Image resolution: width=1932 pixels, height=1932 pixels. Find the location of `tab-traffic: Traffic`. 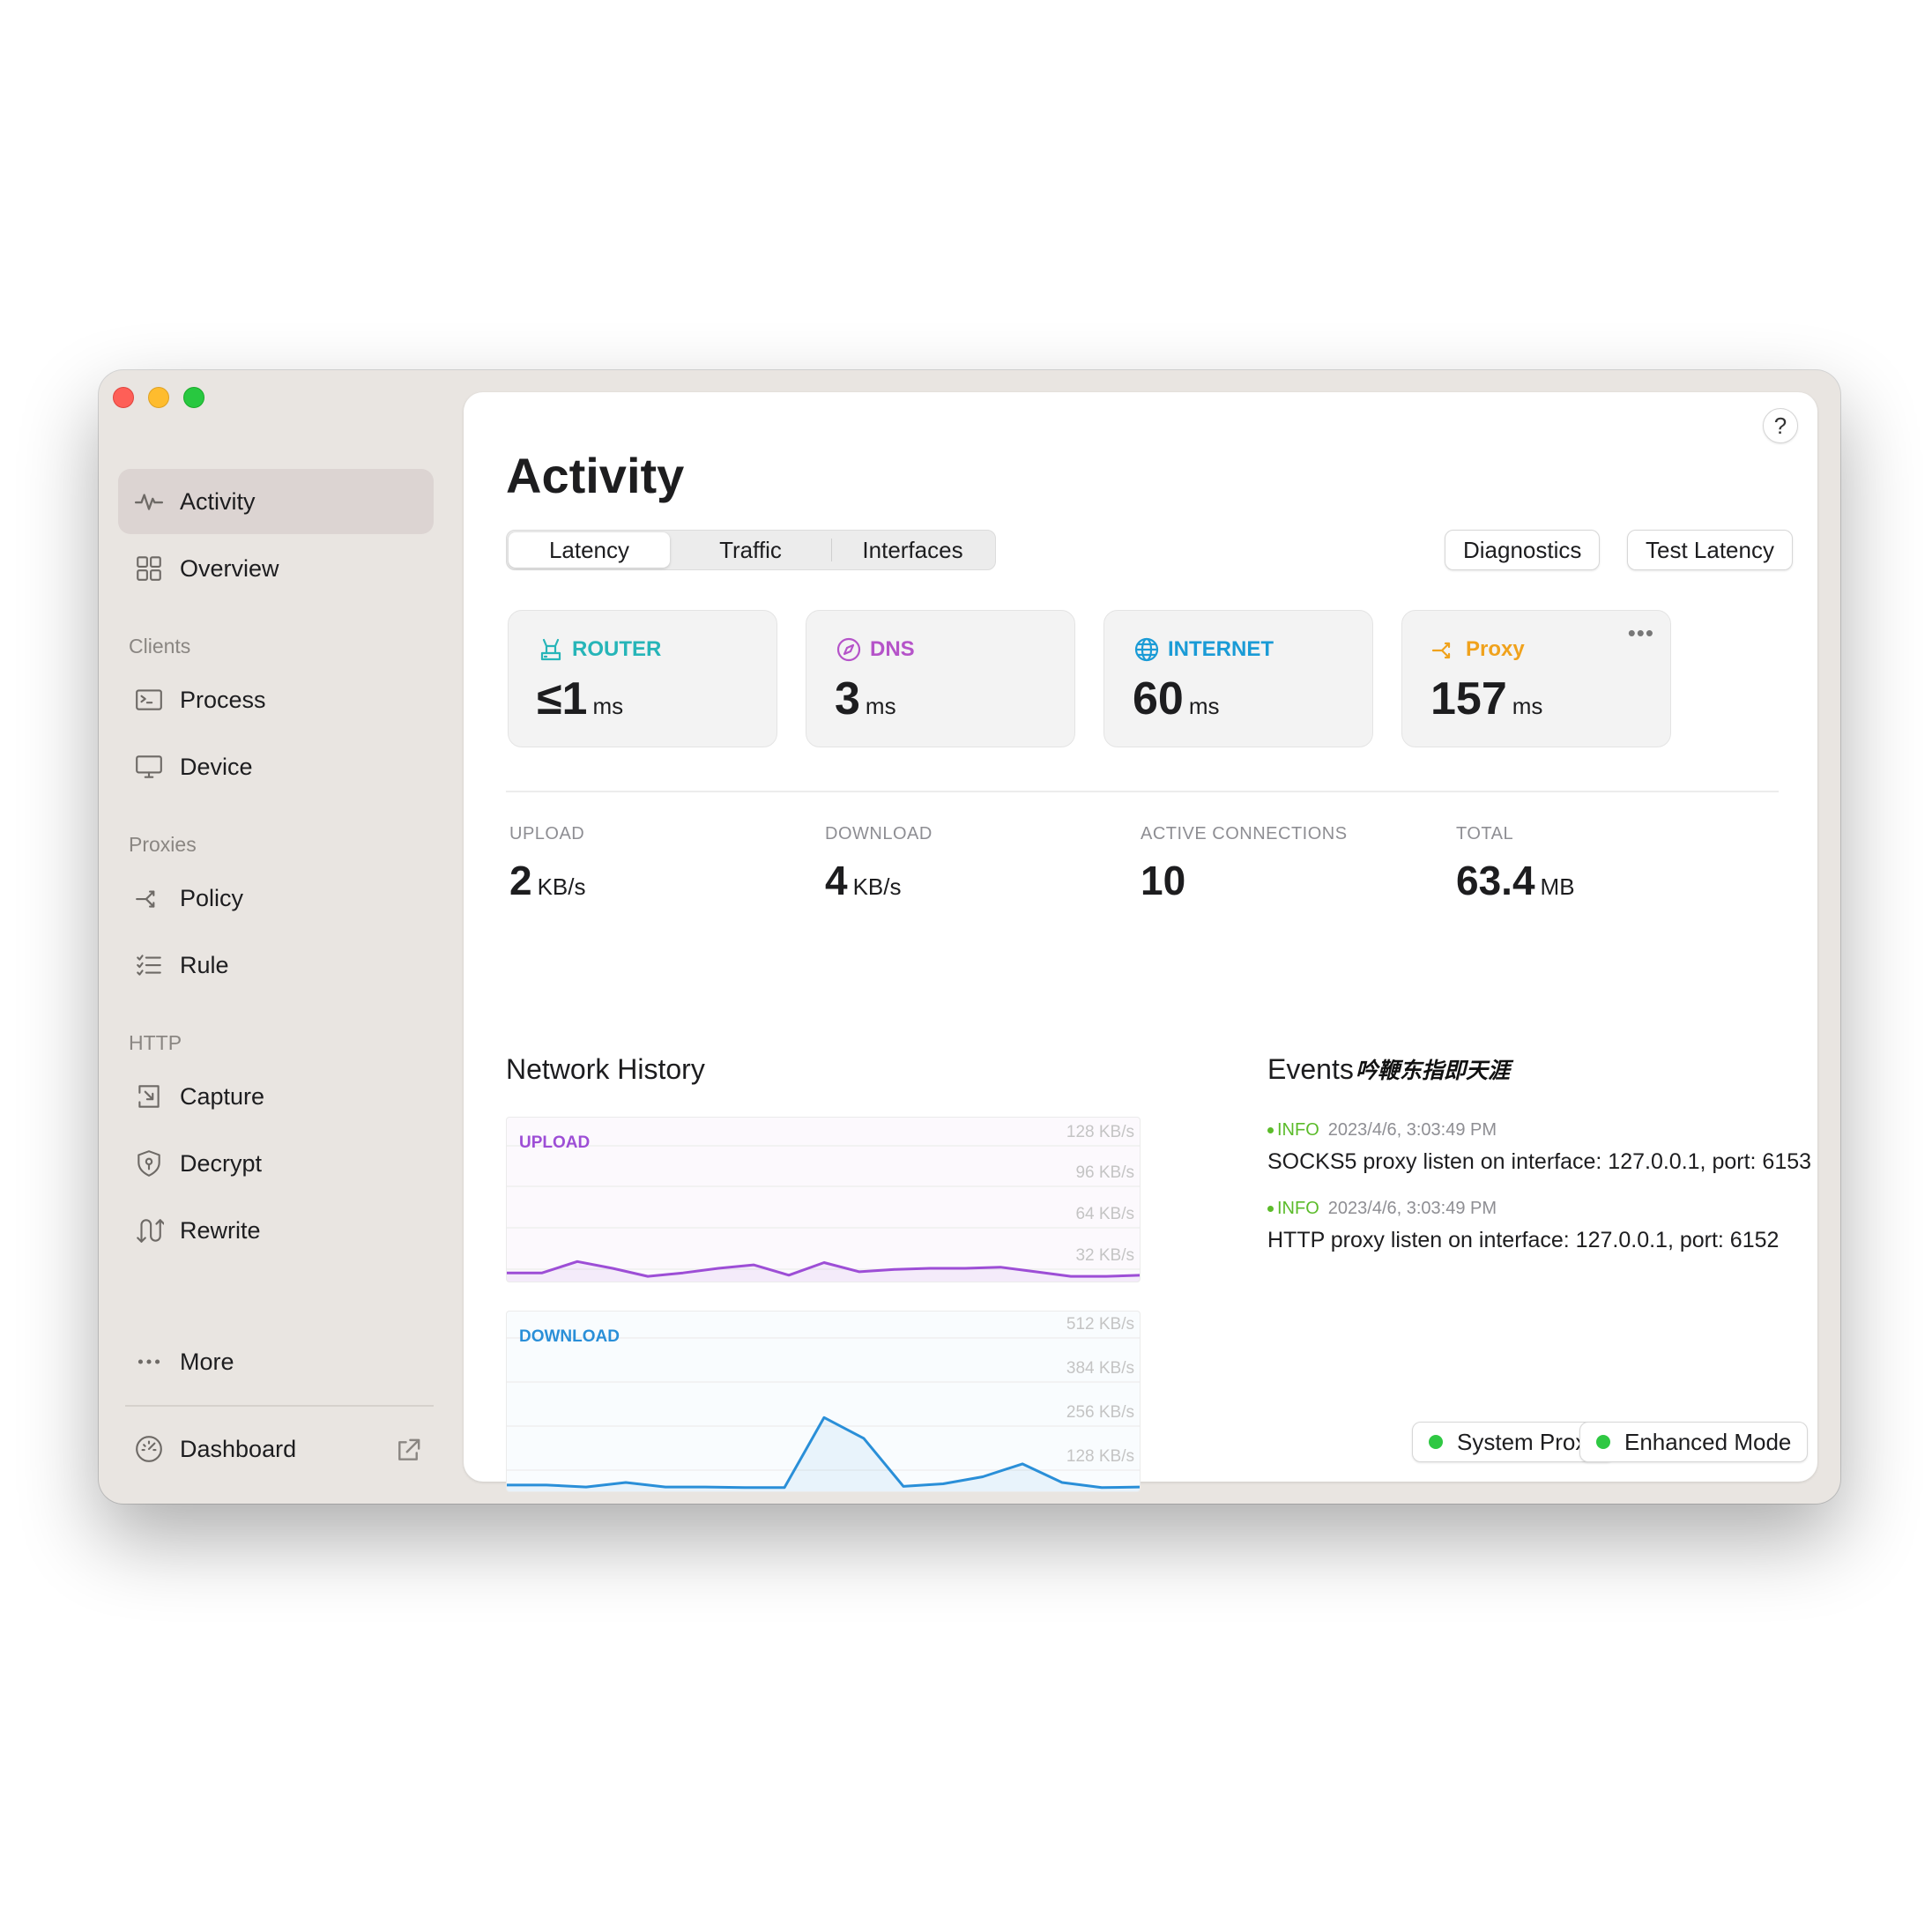

tab-traffic: Traffic is located at coordinates (750, 550).